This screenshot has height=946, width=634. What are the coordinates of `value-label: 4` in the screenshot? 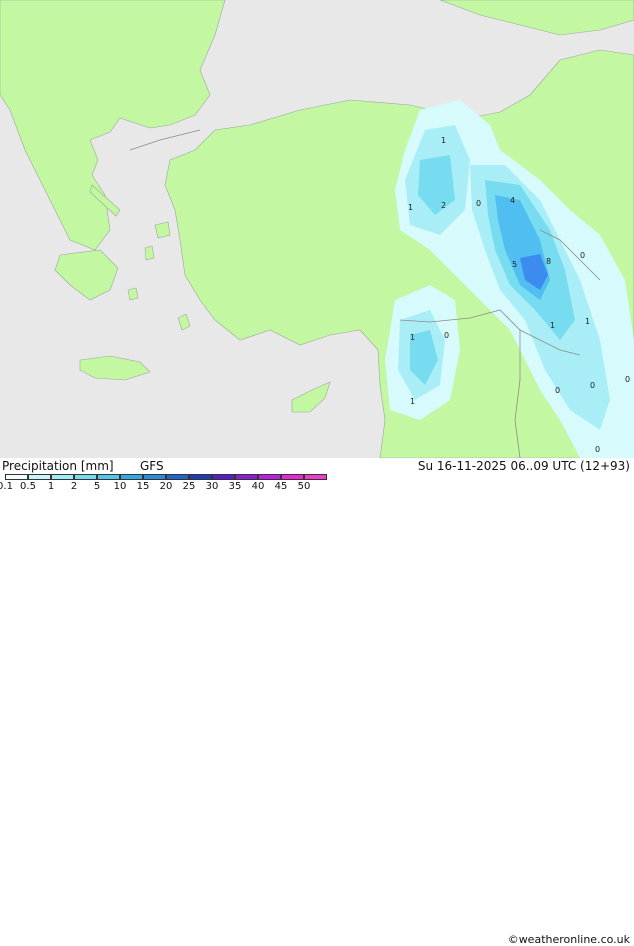 It's located at (512, 200).